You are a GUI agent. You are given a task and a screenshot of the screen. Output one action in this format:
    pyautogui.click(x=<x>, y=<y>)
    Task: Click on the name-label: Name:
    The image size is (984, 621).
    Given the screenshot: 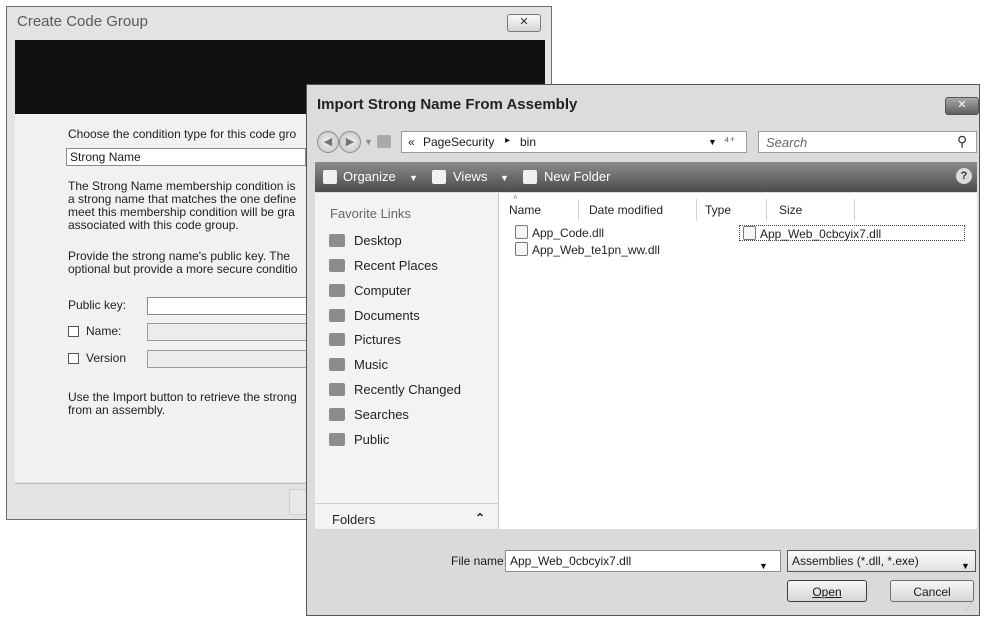 What is the action you would take?
    pyautogui.click(x=104, y=331)
    